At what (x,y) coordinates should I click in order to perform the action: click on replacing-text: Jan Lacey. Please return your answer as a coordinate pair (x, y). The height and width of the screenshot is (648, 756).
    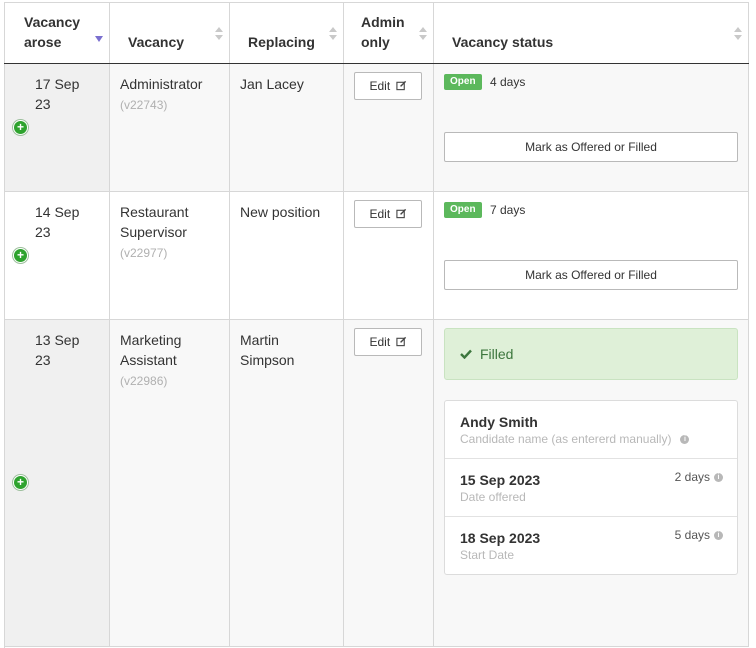
    Looking at the image, I should click on (272, 84).